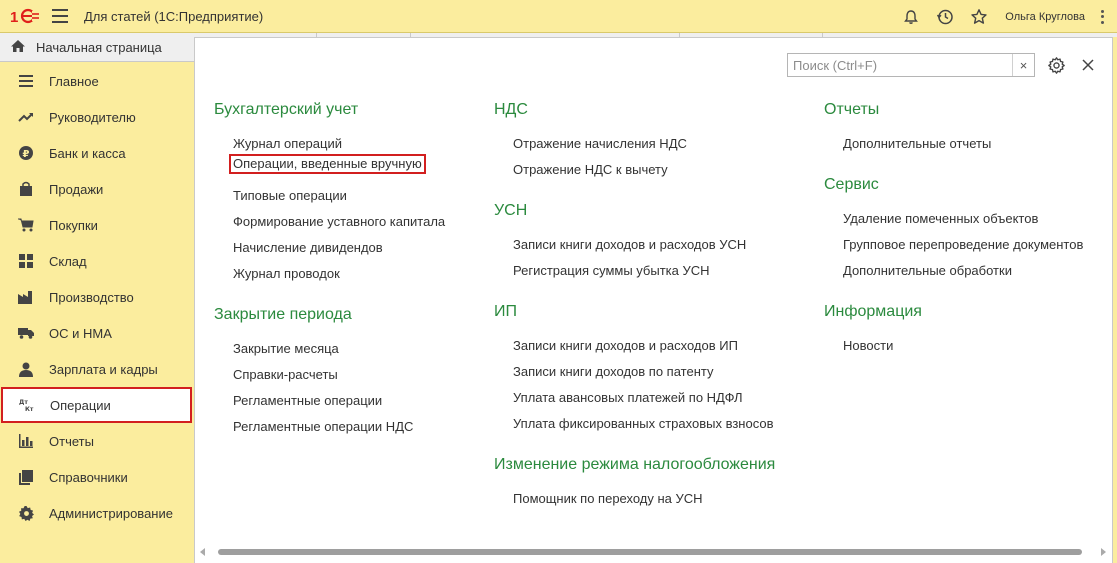 The height and width of the screenshot is (563, 1117). What do you see at coordinates (26, 189) in the screenshot?
I see `shopping-bag-icon` at bounding box center [26, 189].